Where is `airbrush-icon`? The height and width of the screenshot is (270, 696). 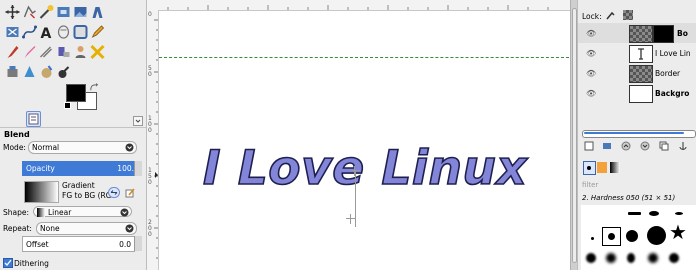
airbrush-icon is located at coordinates (46, 52).